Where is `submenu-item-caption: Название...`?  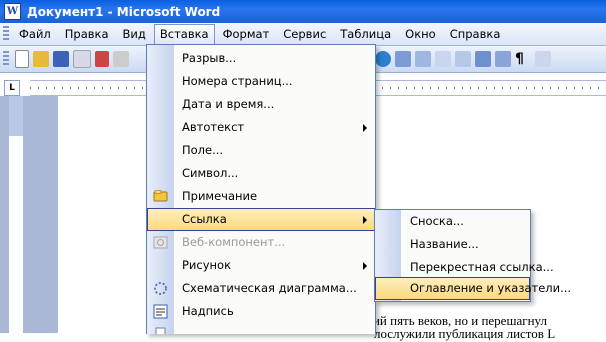 submenu-item-caption: Название... is located at coordinates (452, 244).